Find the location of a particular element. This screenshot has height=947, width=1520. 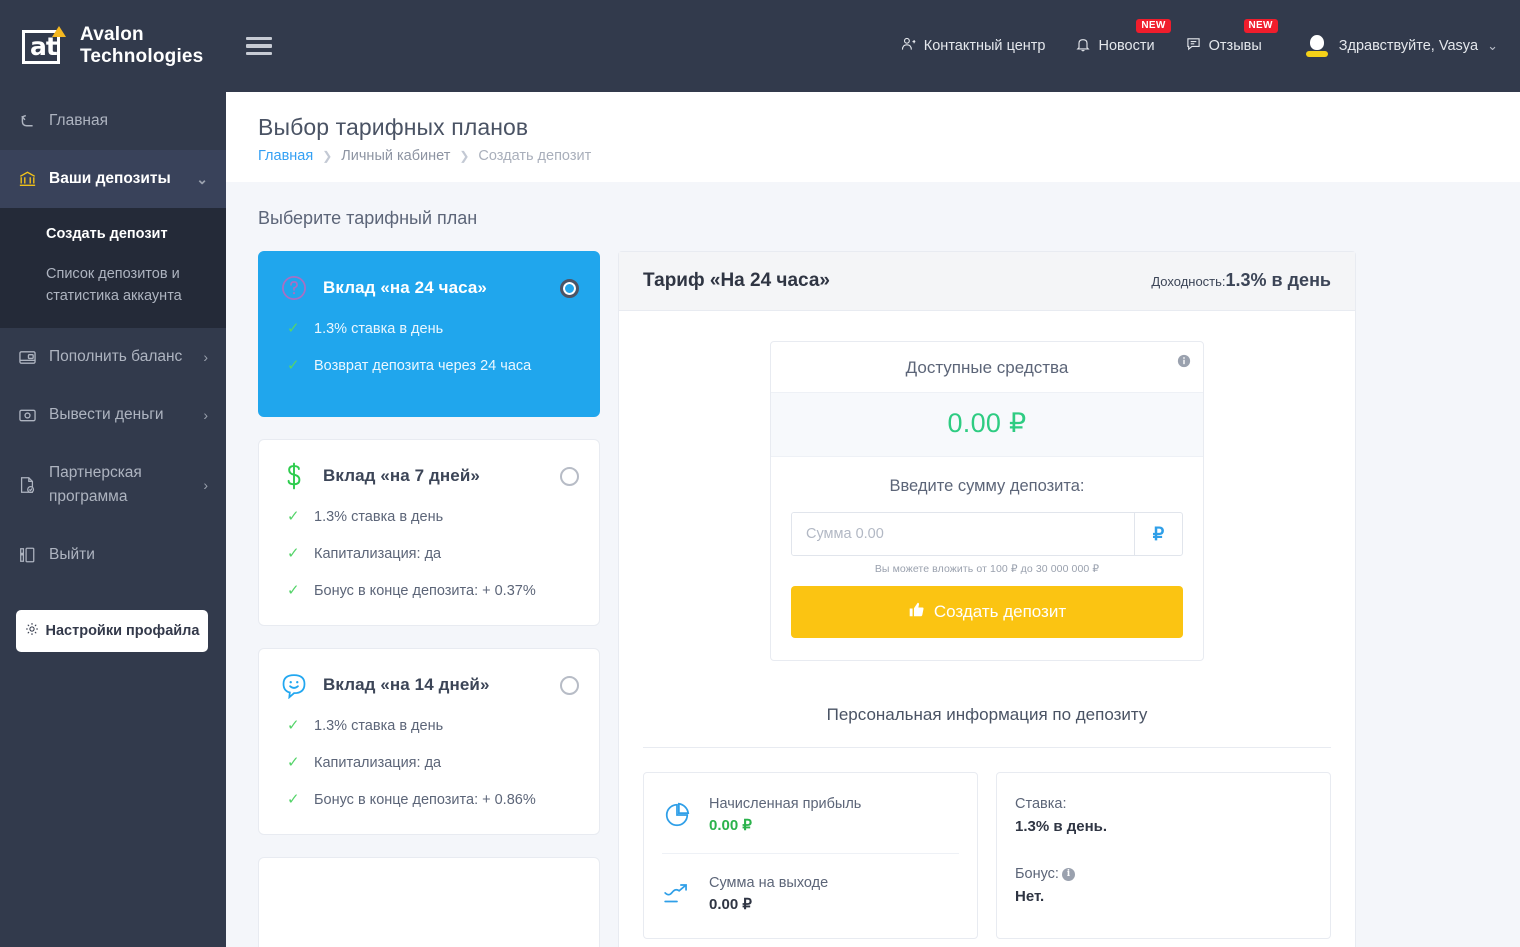

plan-feature-label: Капитализация: да is located at coordinates (378, 763).